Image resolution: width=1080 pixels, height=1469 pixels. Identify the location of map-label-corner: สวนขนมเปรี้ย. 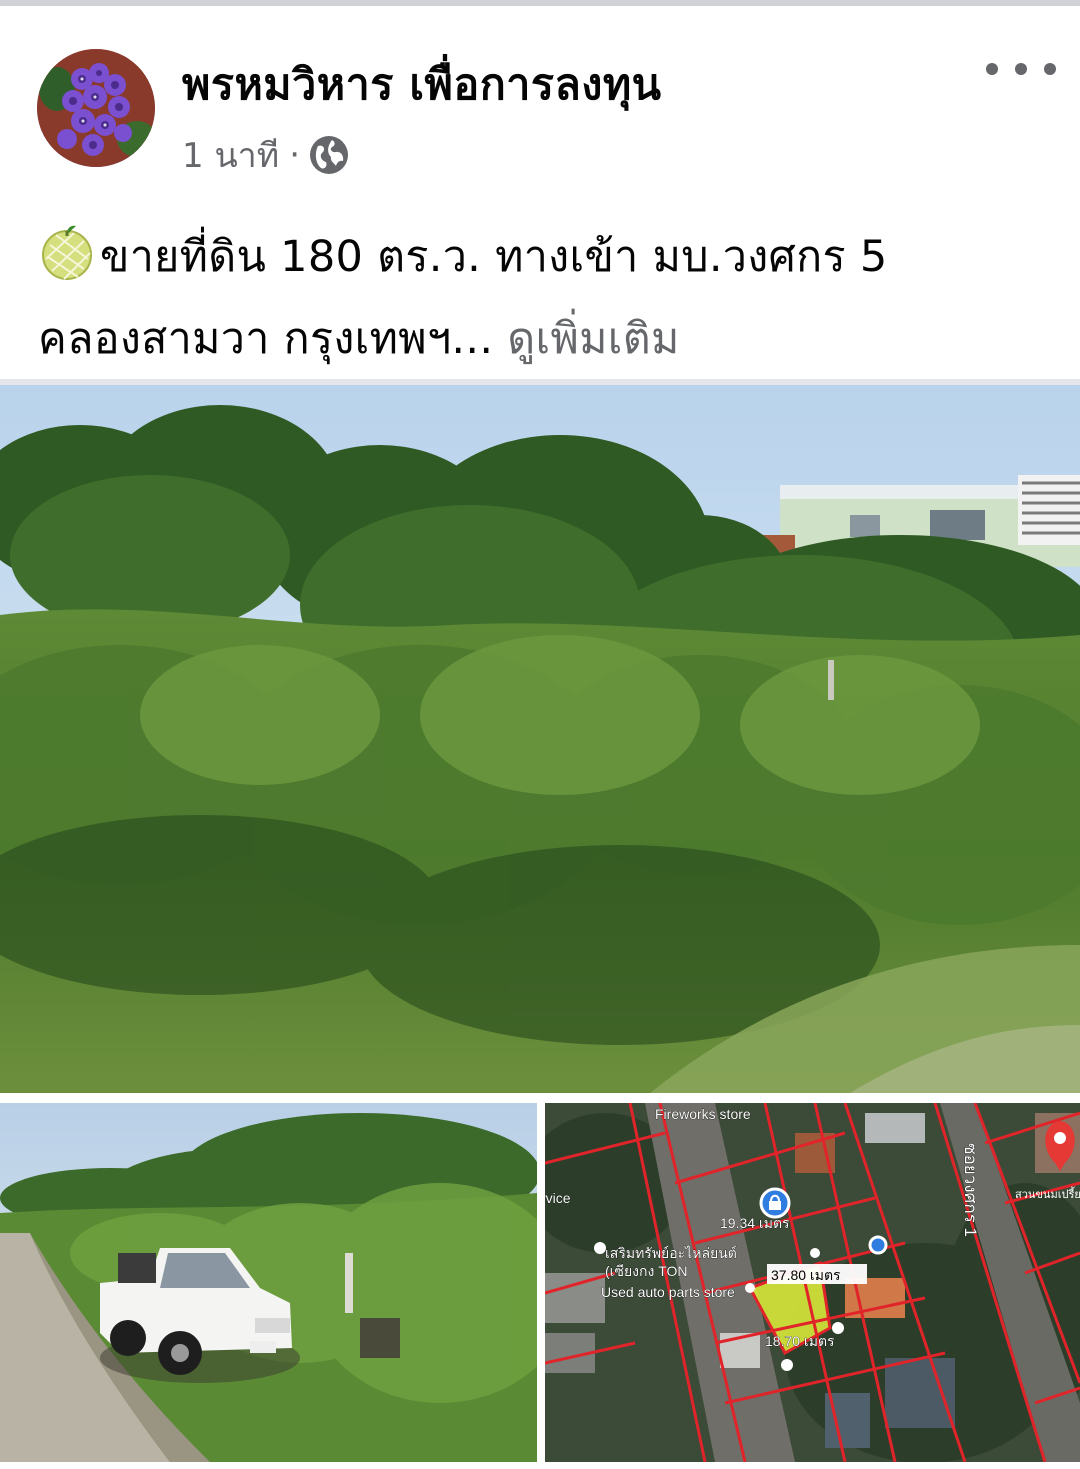
(1047, 1193).